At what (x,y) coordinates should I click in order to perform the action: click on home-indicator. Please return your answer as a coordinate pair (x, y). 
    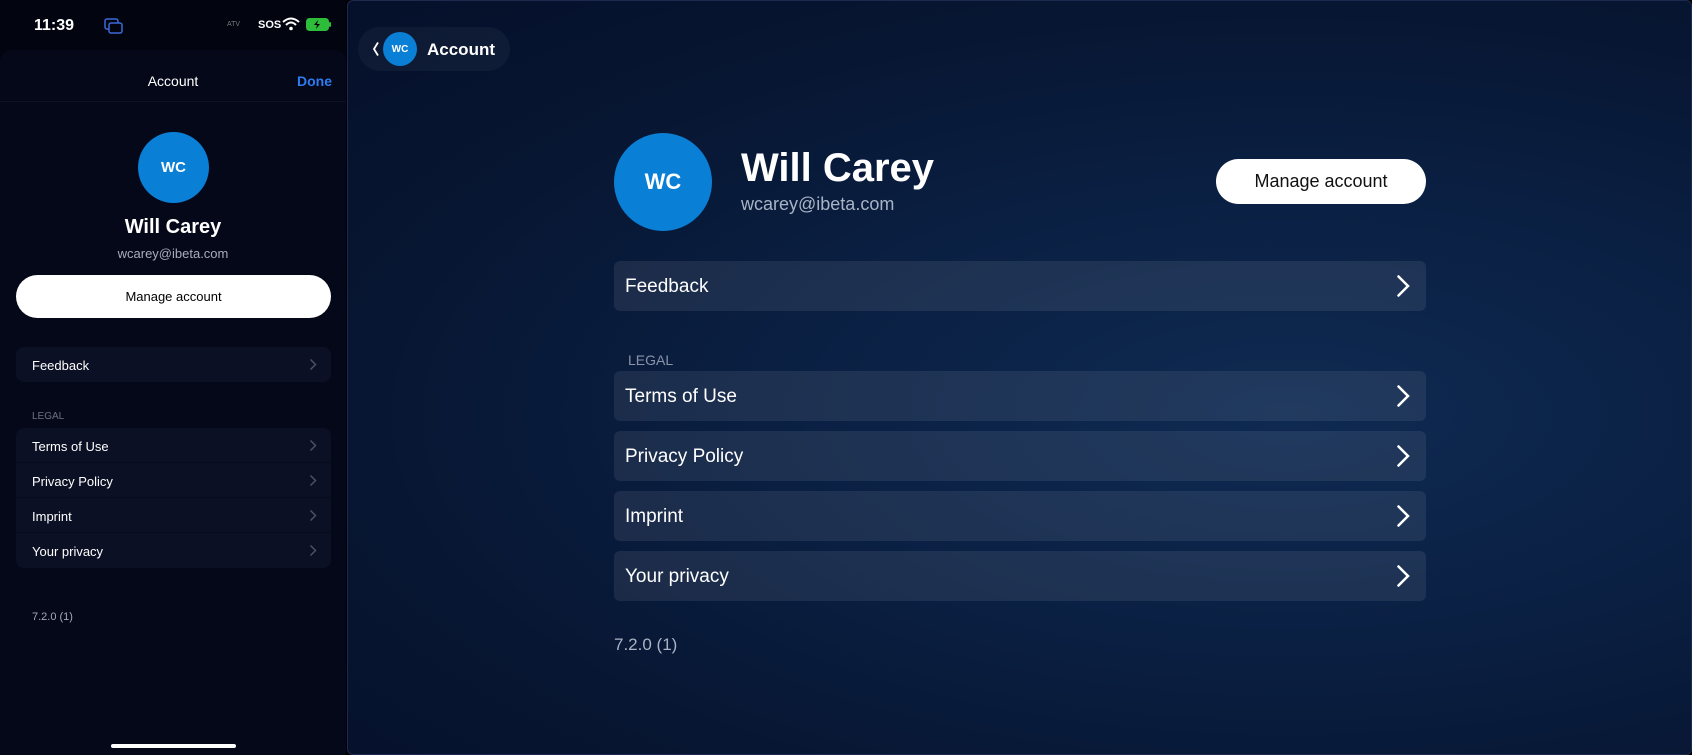
    Looking at the image, I should click on (173, 746).